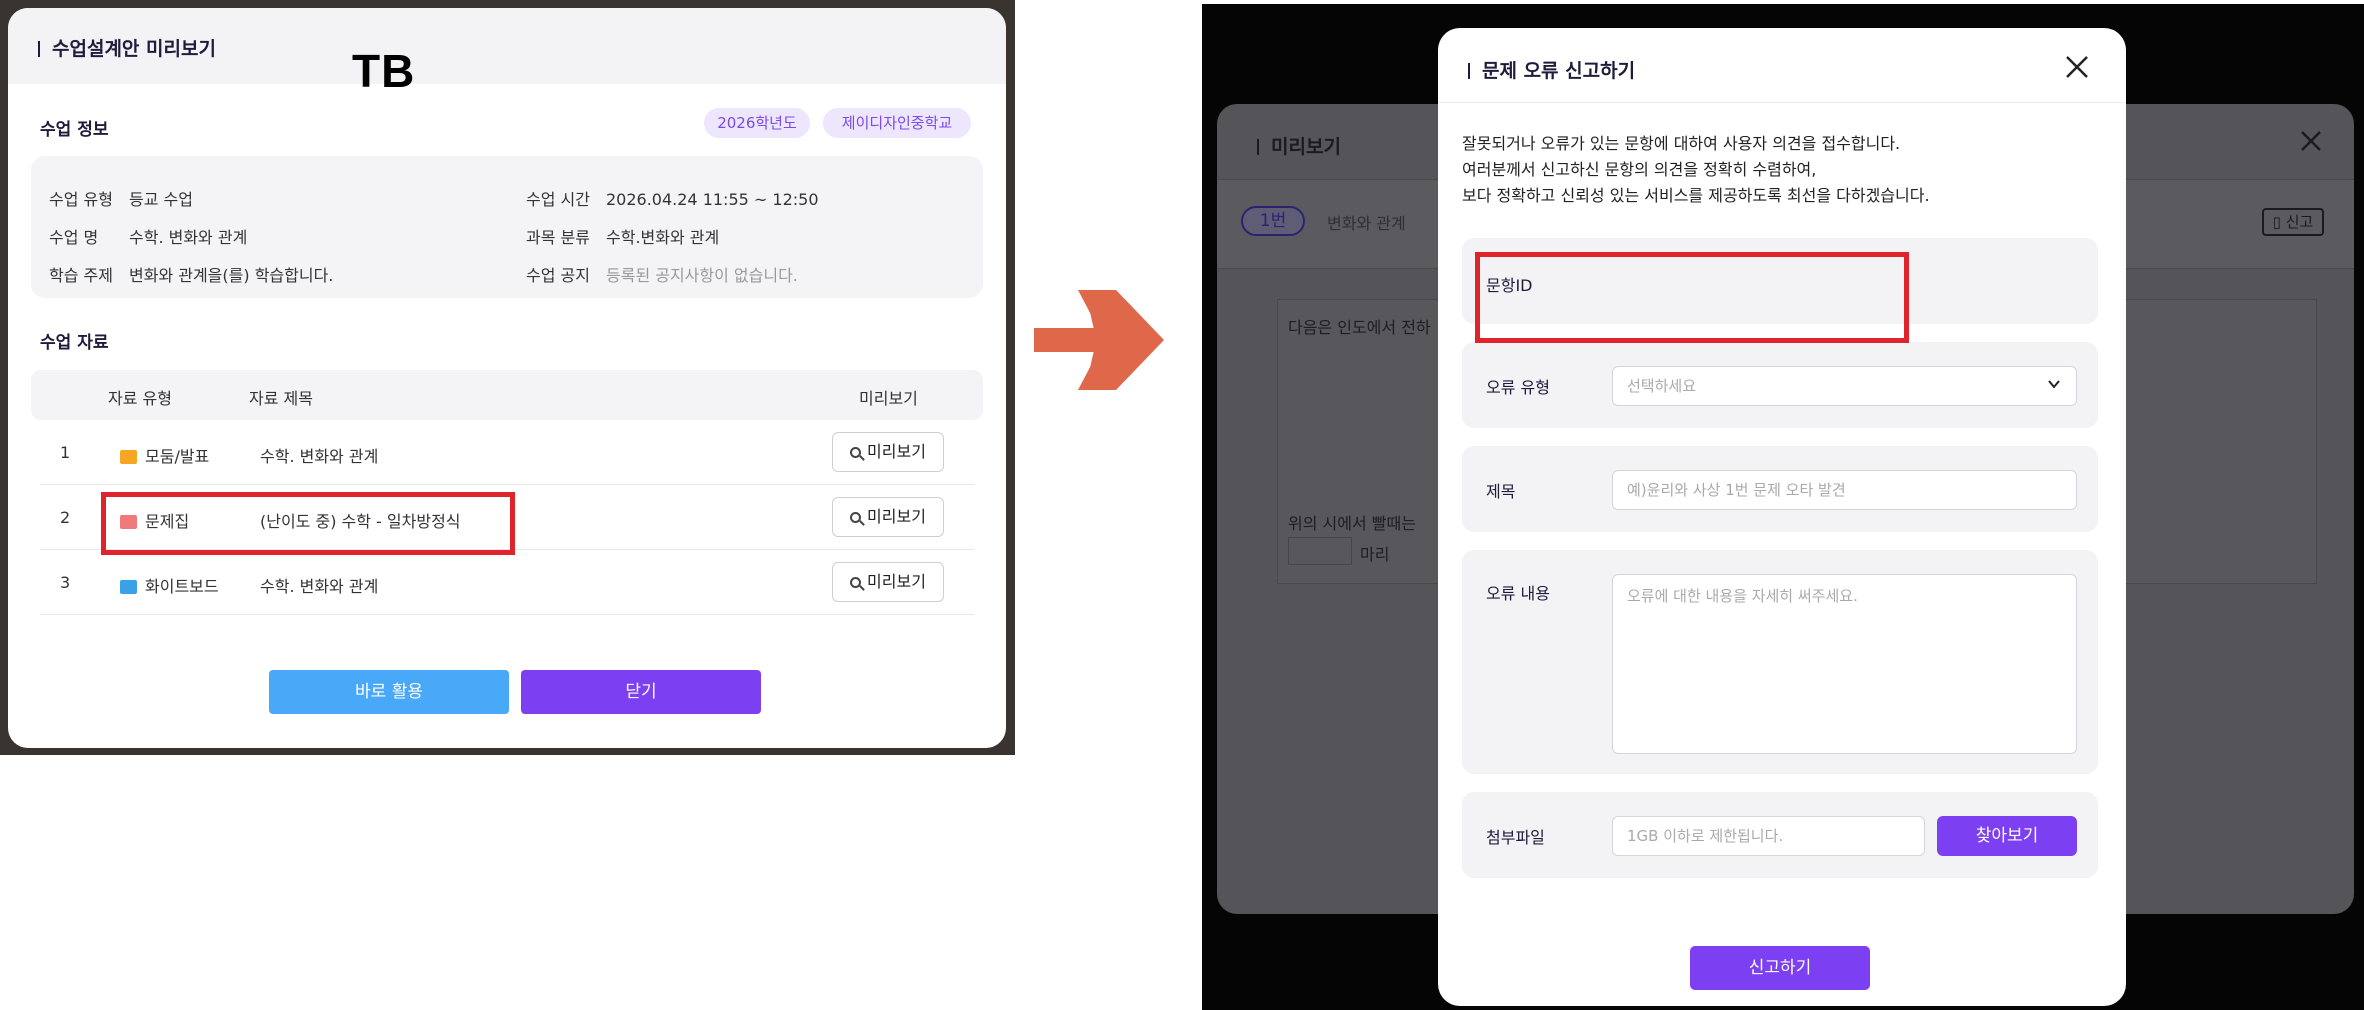 This screenshot has height=1010, width=2364. What do you see at coordinates (128, 457) in the screenshot?
I see `group-icon` at bounding box center [128, 457].